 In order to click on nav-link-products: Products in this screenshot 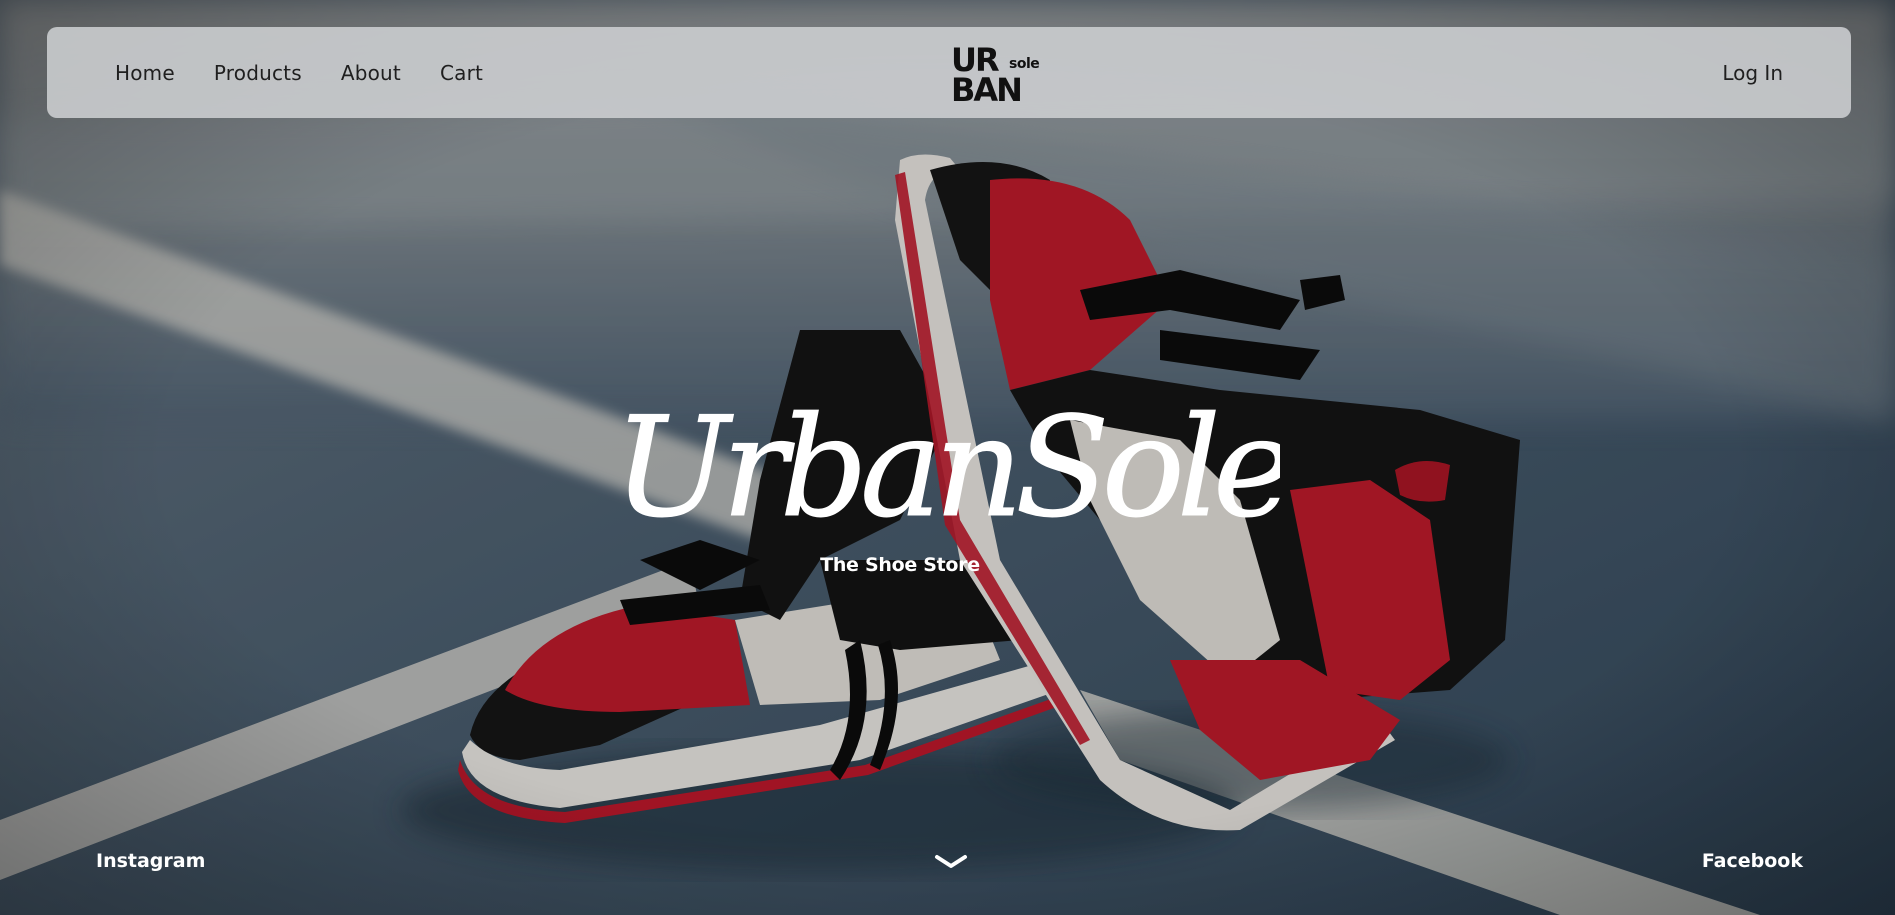, I will do `click(258, 73)`.